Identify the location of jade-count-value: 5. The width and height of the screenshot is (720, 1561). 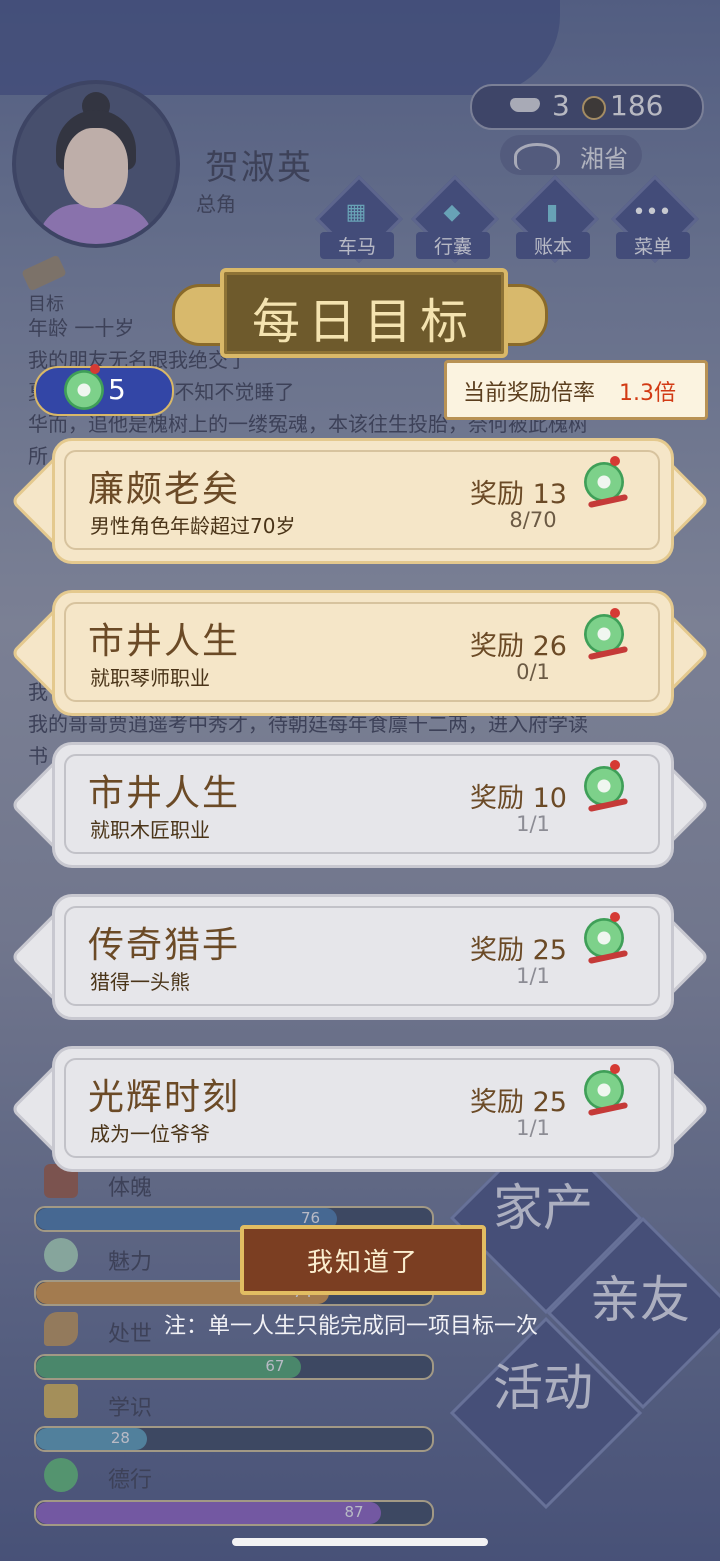
(117, 389).